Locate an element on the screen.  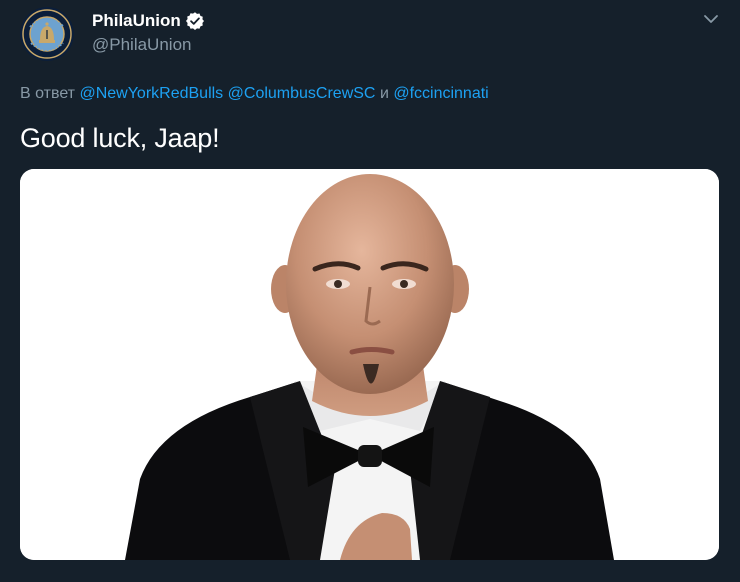
display-name: PhilaUnion is located at coordinates (136, 21).